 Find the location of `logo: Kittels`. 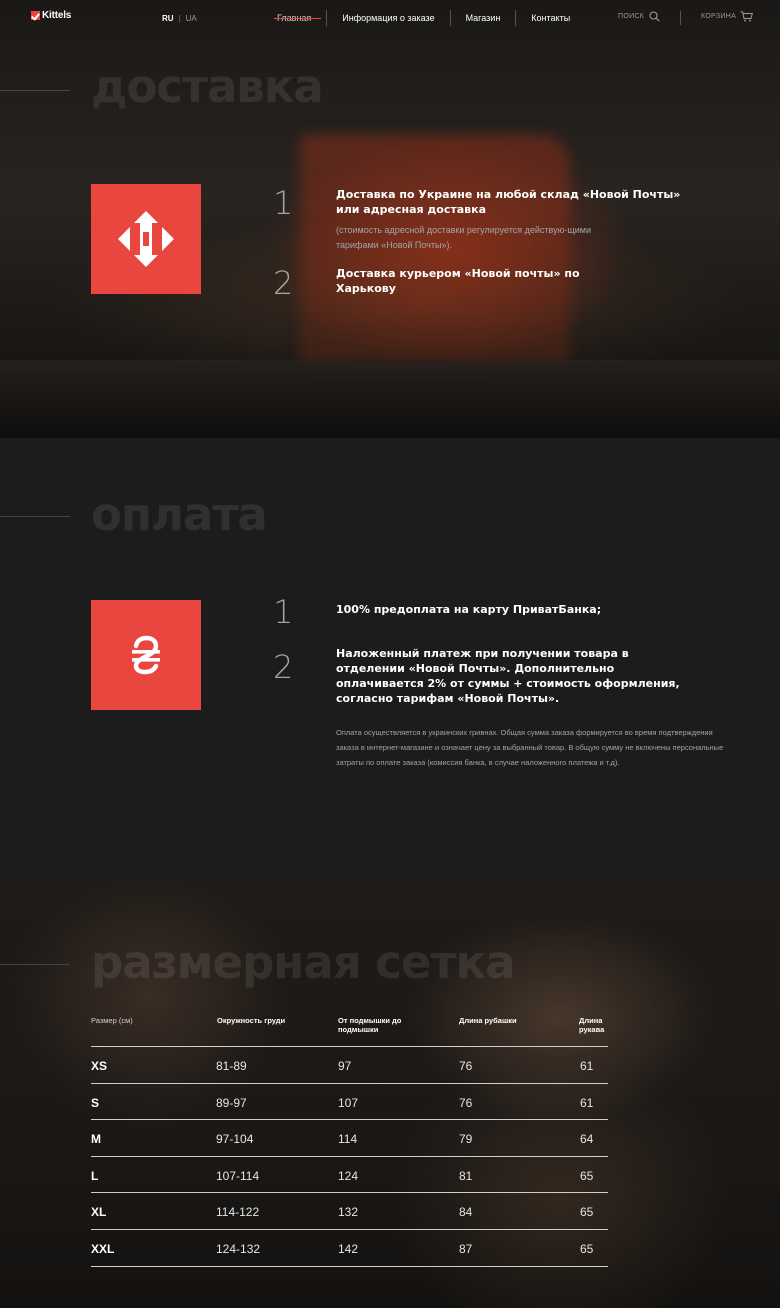

logo: Kittels is located at coordinates (51, 15).